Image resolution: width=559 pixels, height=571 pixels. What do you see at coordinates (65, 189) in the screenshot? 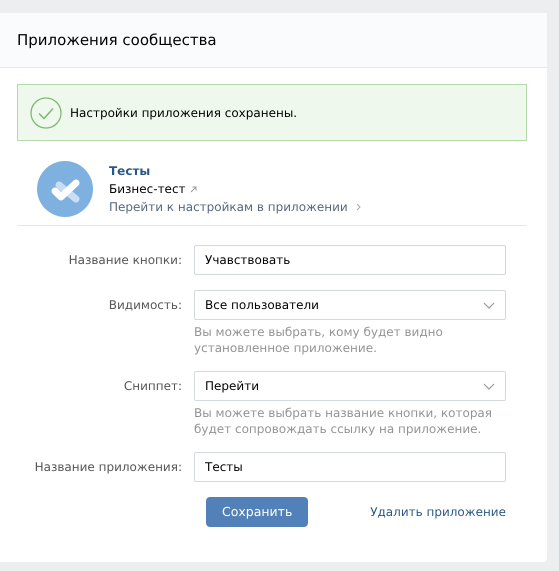
I see `app-logo-icon` at bounding box center [65, 189].